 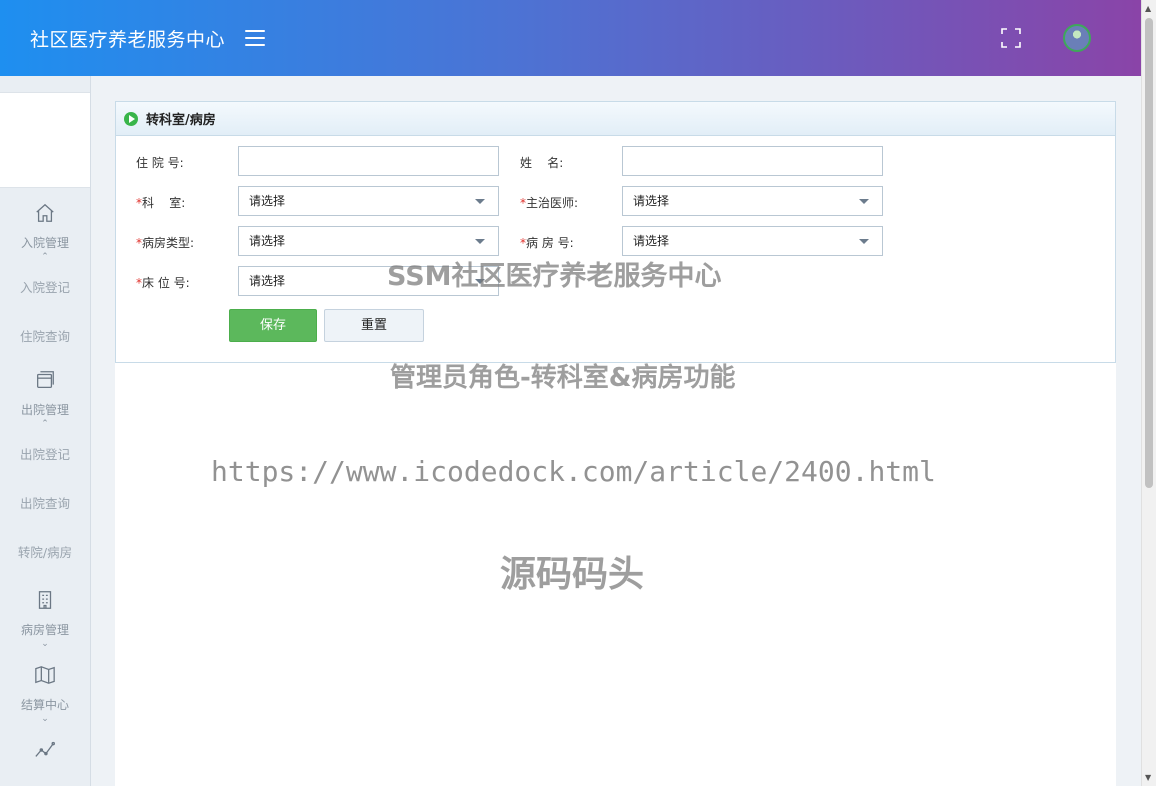 What do you see at coordinates (547, 243) in the screenshot?
I see `ward-no-label: *病 房 号:` at bounding box center [547, 243].